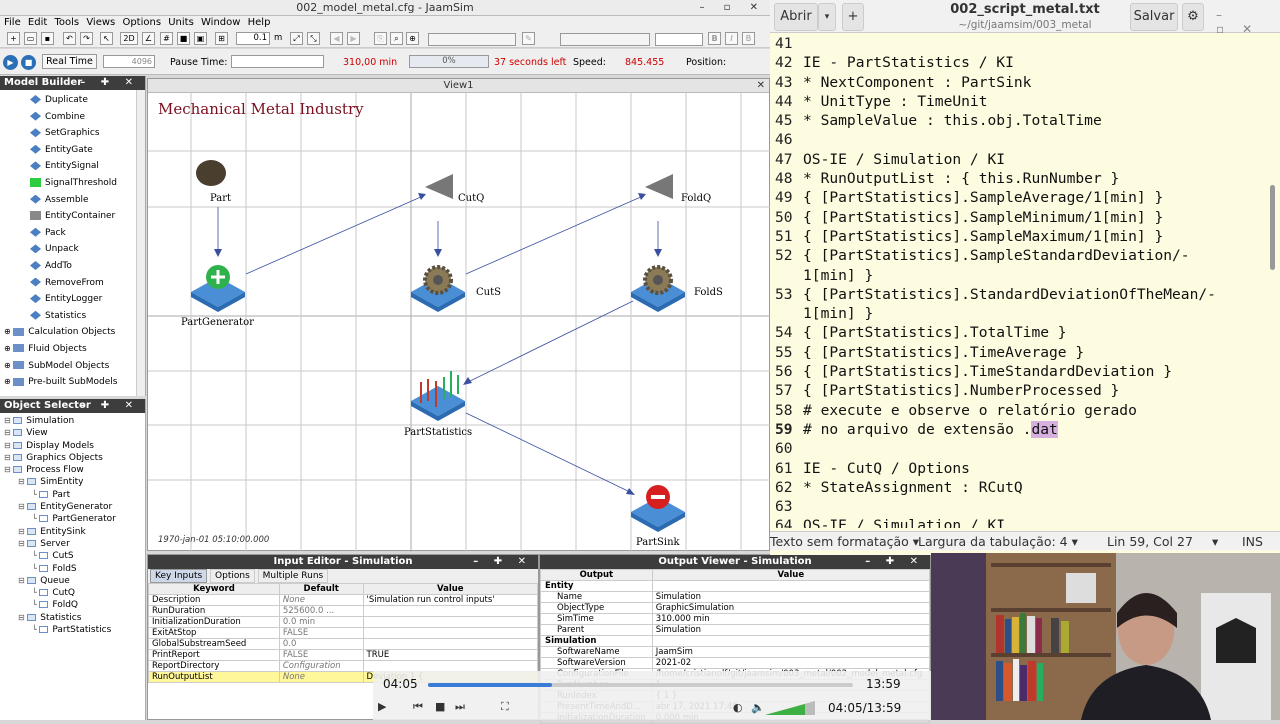 The height and width of the screenshot is (724, 1280). Describe the element at coordinates (166, 38) in the screenshot. I see `grid-icon: #` at that location.